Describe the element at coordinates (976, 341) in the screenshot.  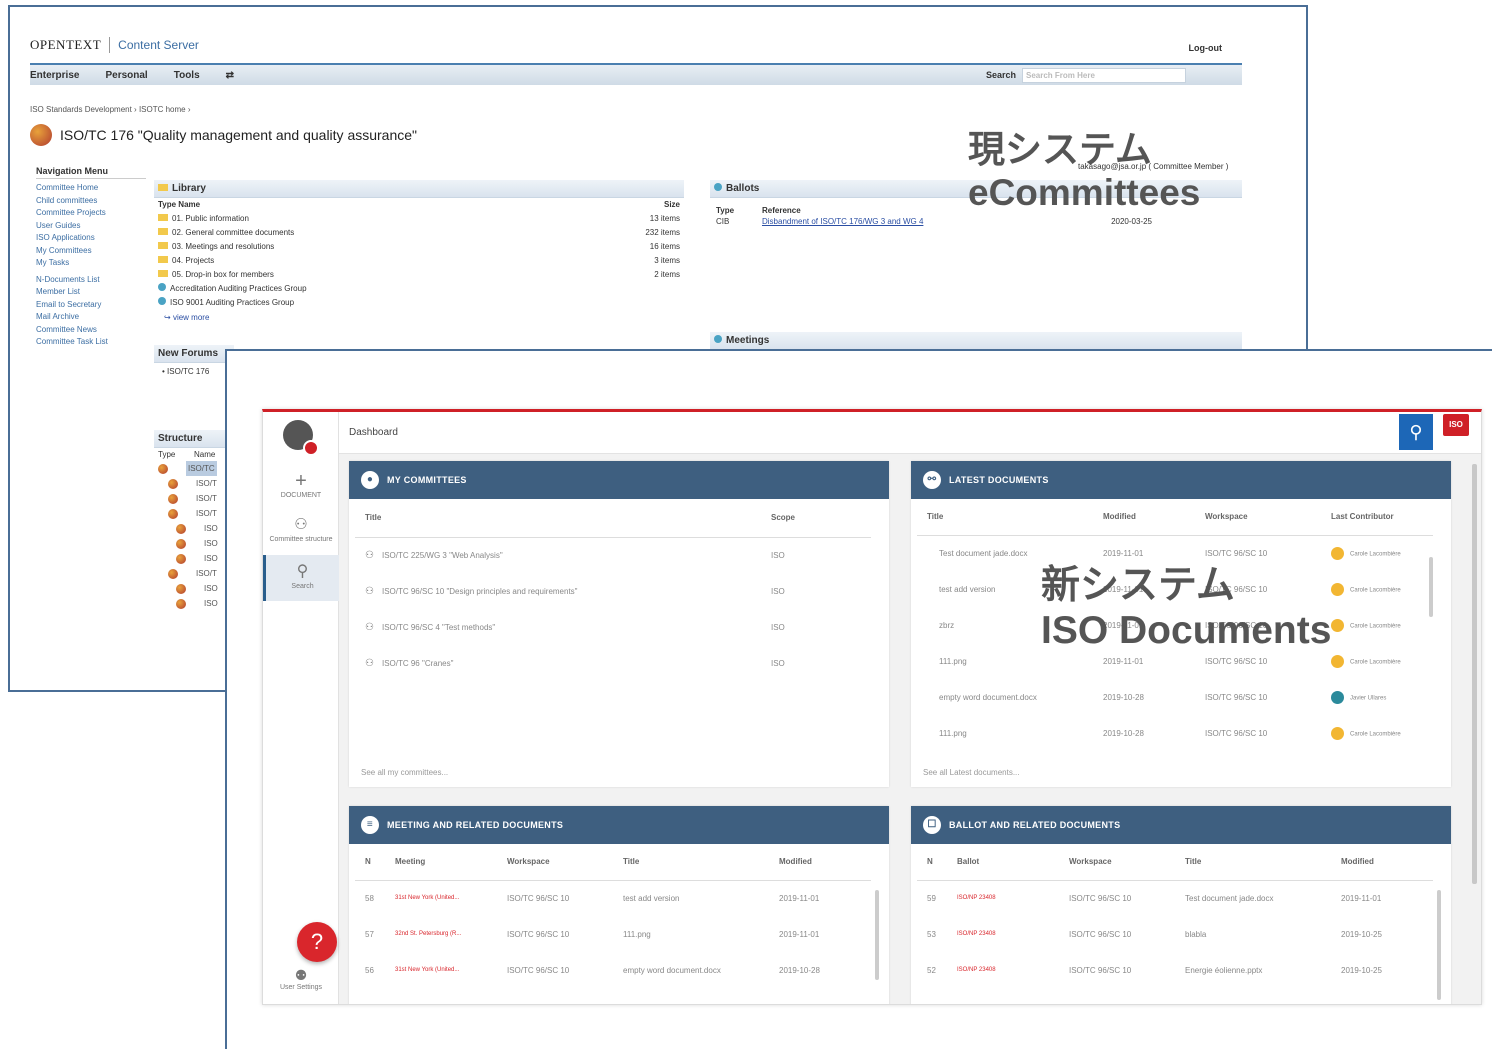
I see `meetings-heading: Meetings` at that location.